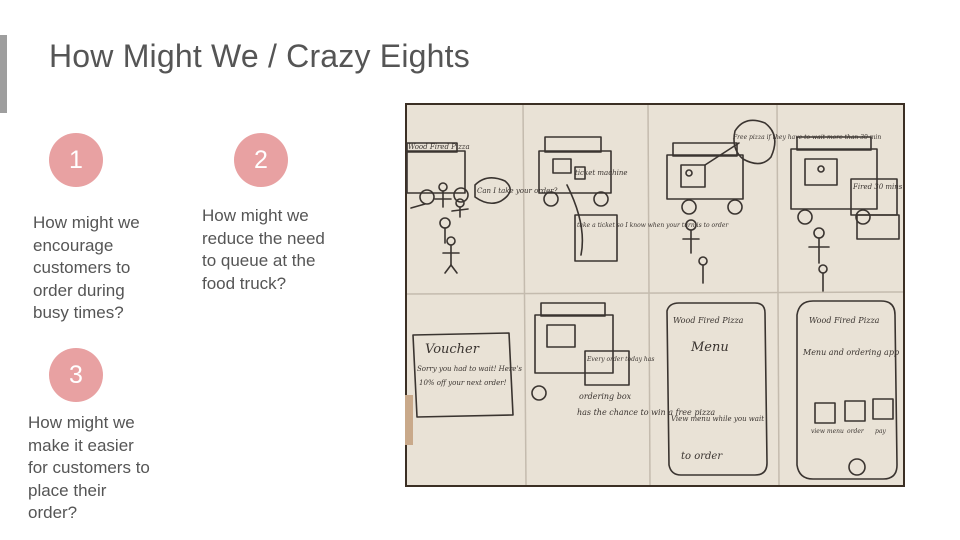  Describe the element at coordinates (76, 375) in the screenshot. I see `number-badge-3: 3` at that location.